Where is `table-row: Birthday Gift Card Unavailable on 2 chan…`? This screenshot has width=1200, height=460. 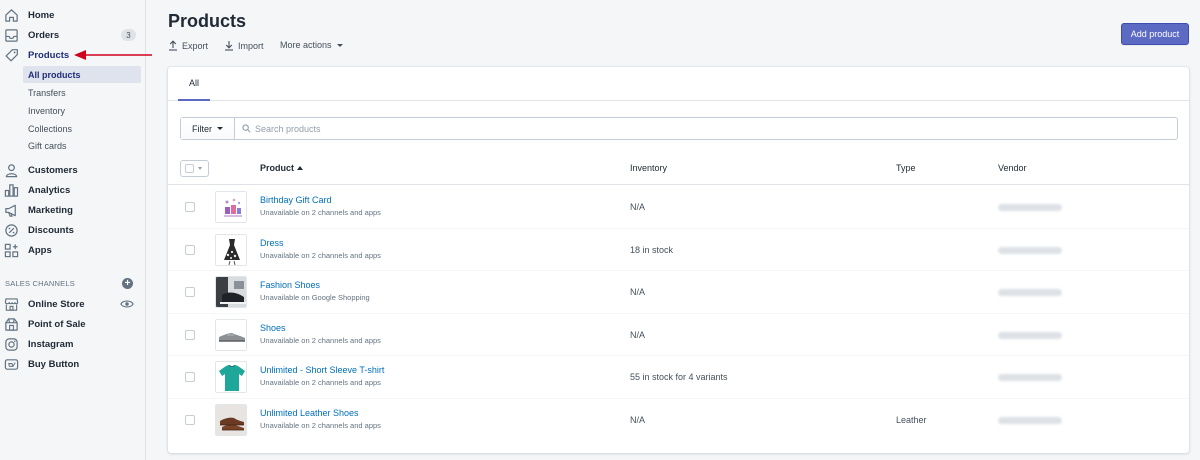
table-row: Birthday Gift Card Unavailable on 2 chan… is located at coordinates (678, 207).